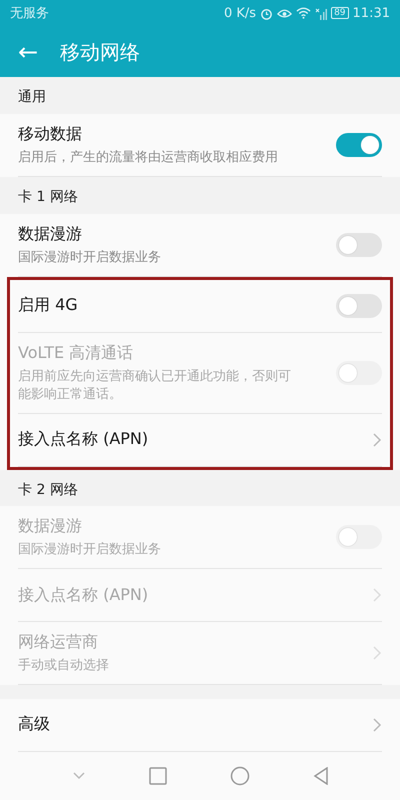 This screenshot has width=400, height=800. I want to click on wifi-icon, so click(304, 13).